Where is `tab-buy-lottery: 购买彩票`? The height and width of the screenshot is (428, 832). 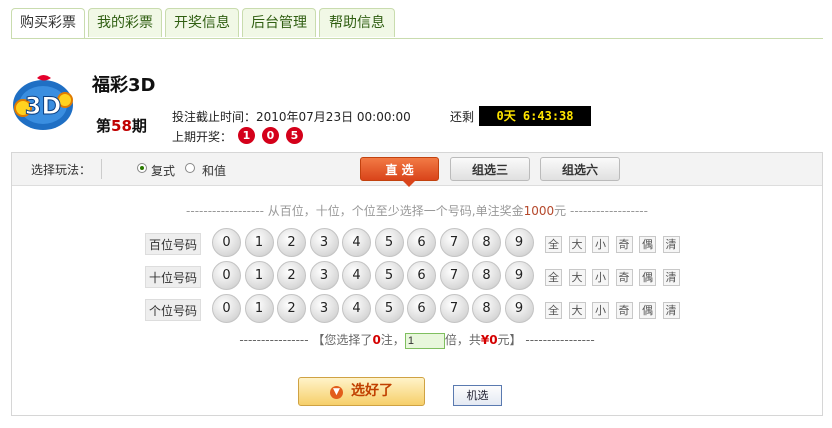
tab-buy-lottery: 购买彩票 is located at coordinates (48, 23).